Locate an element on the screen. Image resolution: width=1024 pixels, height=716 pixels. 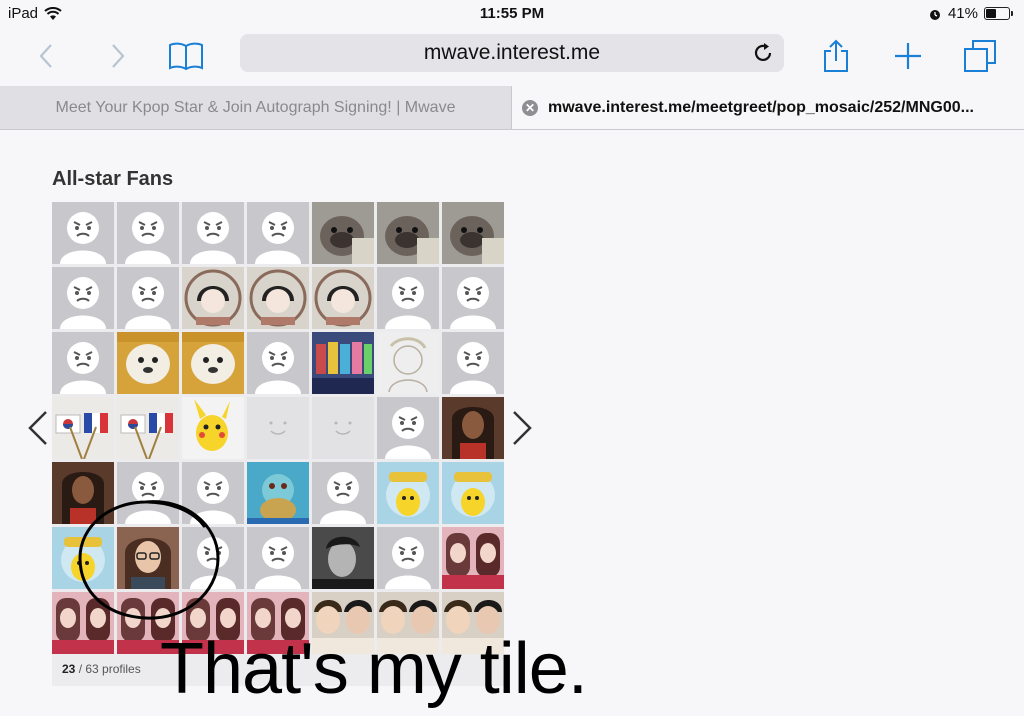
annotation-caption: That's my tile. is located at coordinates (374, 669).